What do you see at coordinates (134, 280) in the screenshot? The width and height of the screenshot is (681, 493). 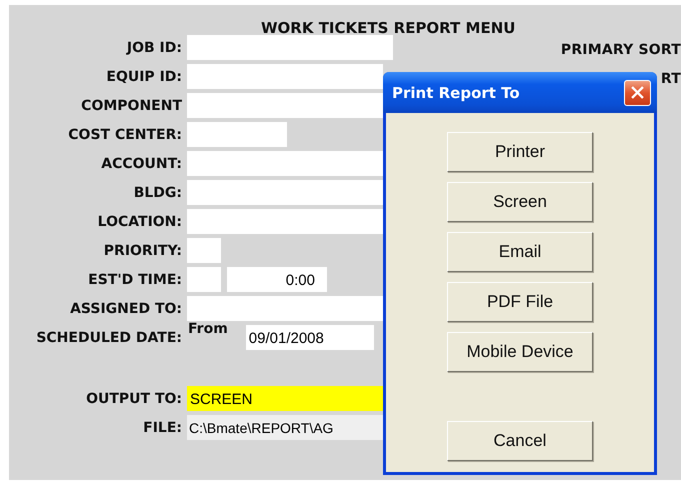 I see `field-label: EST'D TIME:` at bounding box center [134, 280].